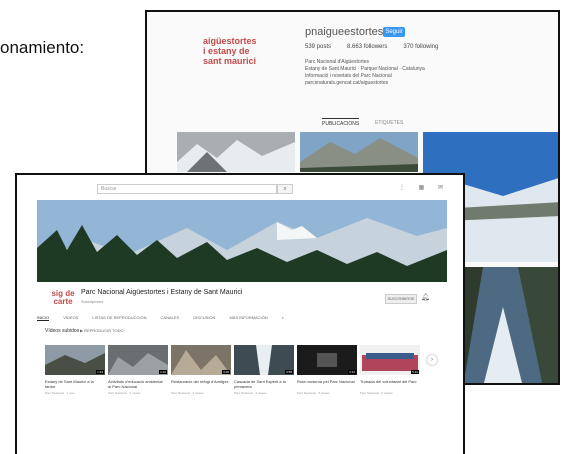 Image resolution: width=573 pixels, height=454 pixels. What do you see at coordinates (389, 123) in the screenshot?
I see `tab-tagged: ETIQUETES` at bounding box center [389, 123].